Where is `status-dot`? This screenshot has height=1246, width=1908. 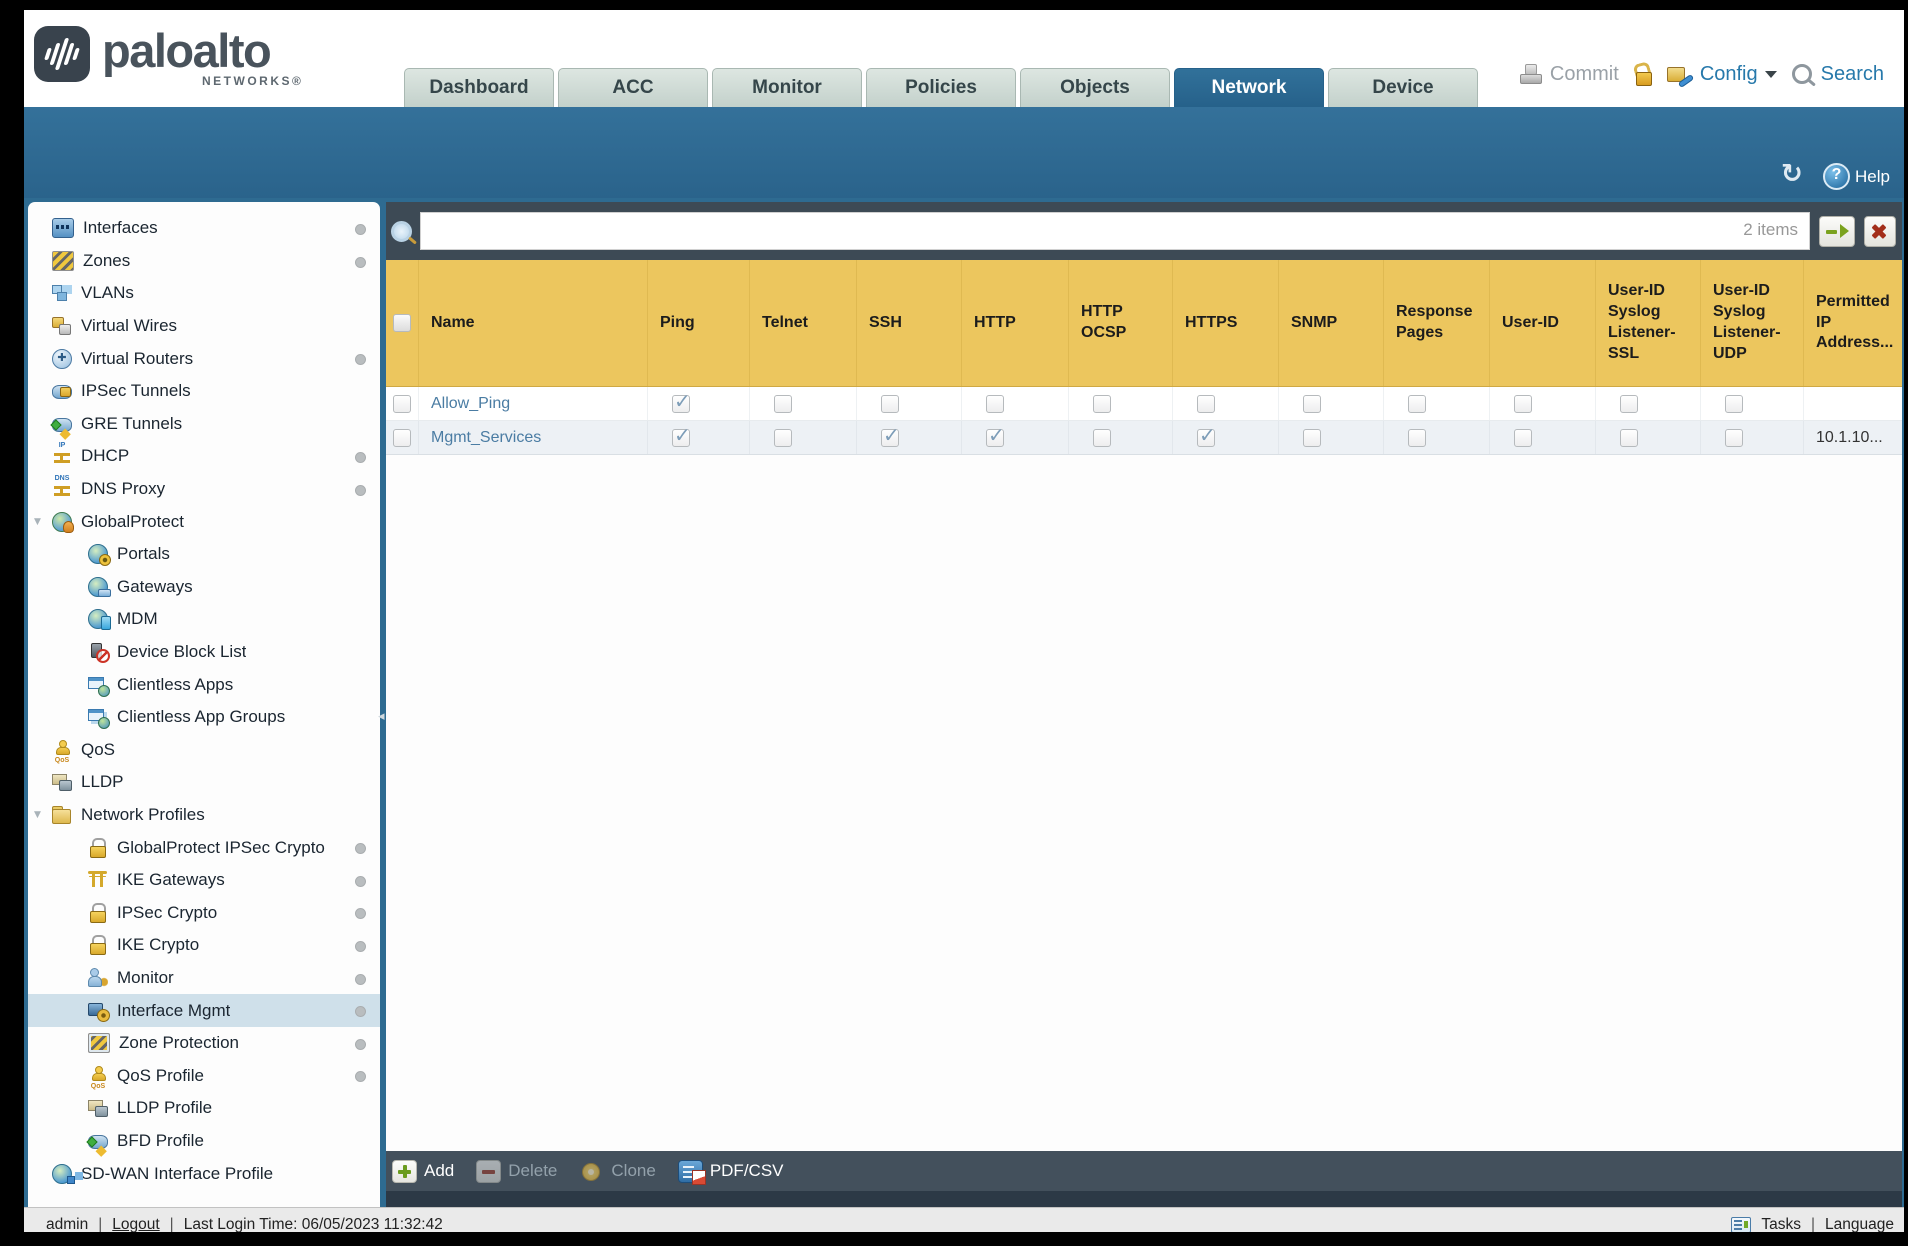
status-dot is located at coordinates (360, 360).